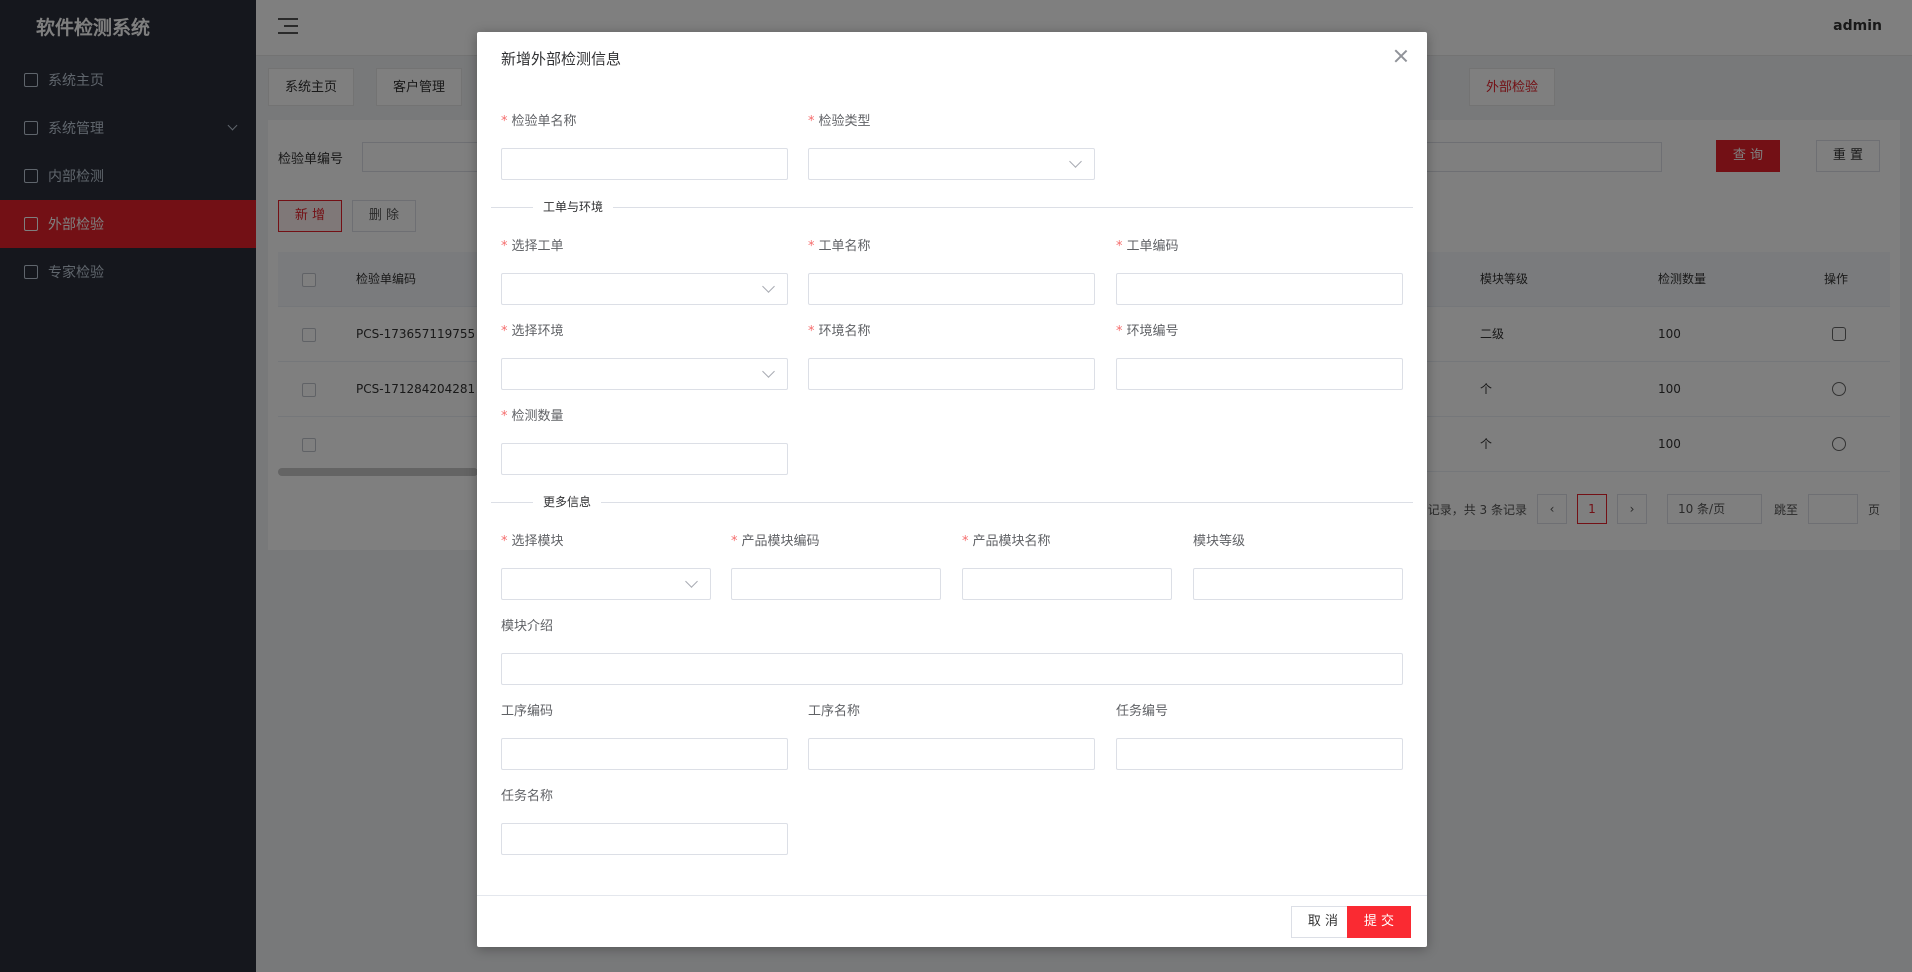 The width and height of the screenshot is (1912, 972). Describe the element at coordinates (844, 331) in the screenshot. I see `field-label: 环境名称` at that location.